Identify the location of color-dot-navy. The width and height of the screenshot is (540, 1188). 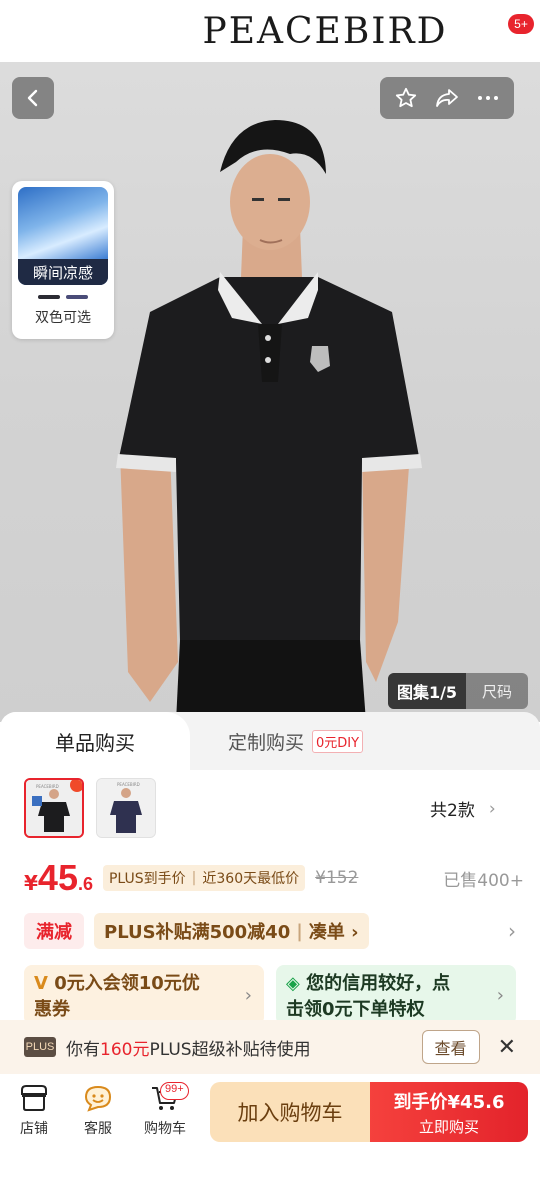
(77, 297).